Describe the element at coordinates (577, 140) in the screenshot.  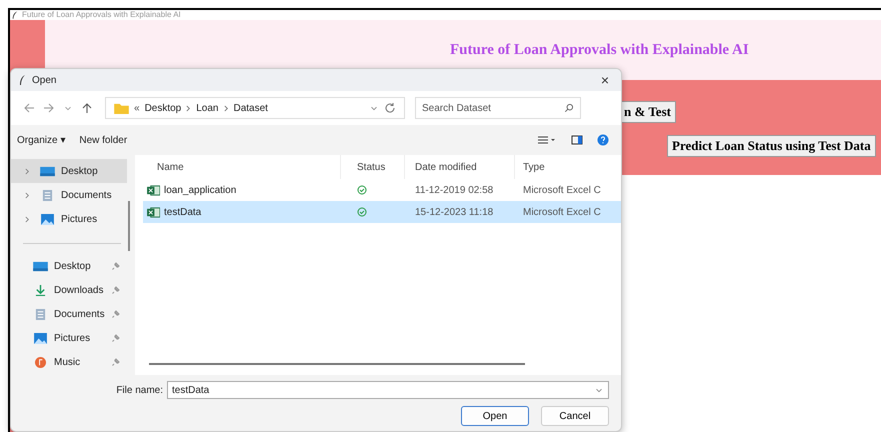
I see `preview-pane-icon` at that location.